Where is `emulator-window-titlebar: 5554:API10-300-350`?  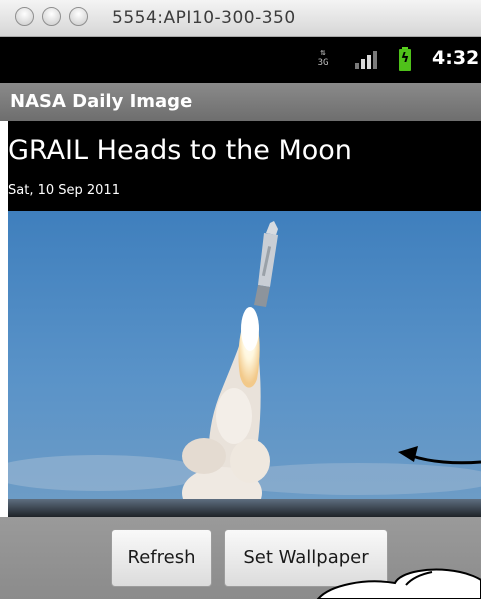 emulator-window-titlebar: 5554:API10-300-350 is located at coordinates (240, 18).